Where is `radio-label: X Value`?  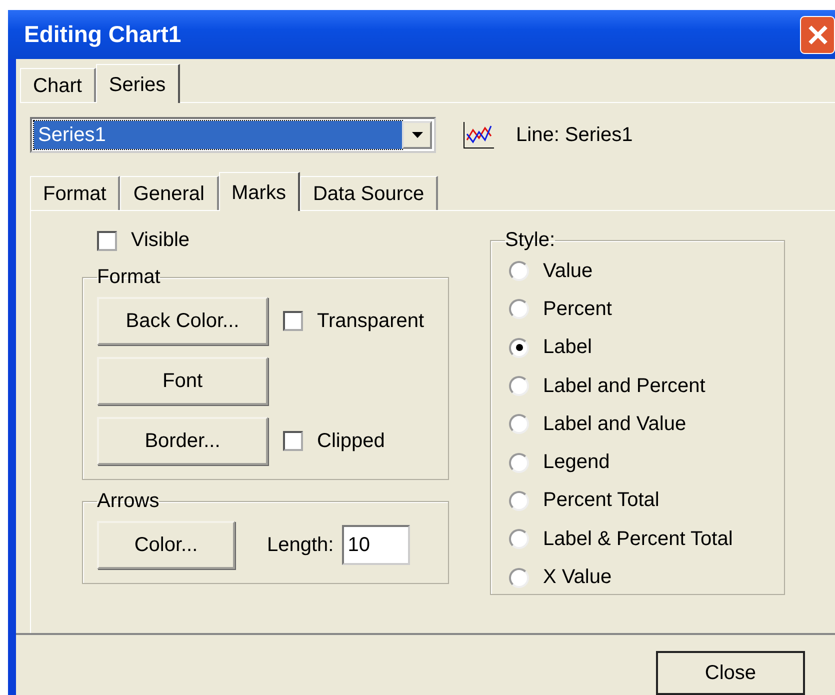
radio-label: X Value is located at coordinates (577, 578).